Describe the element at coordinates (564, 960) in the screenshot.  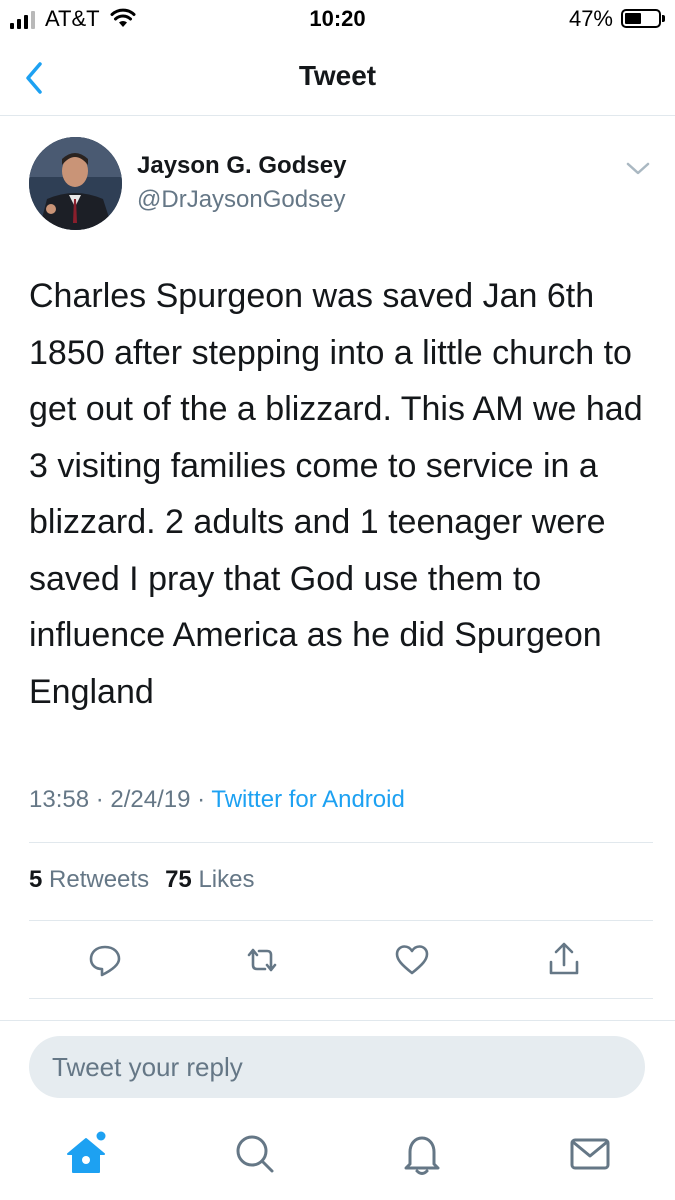
I see `share-icon` at that location.